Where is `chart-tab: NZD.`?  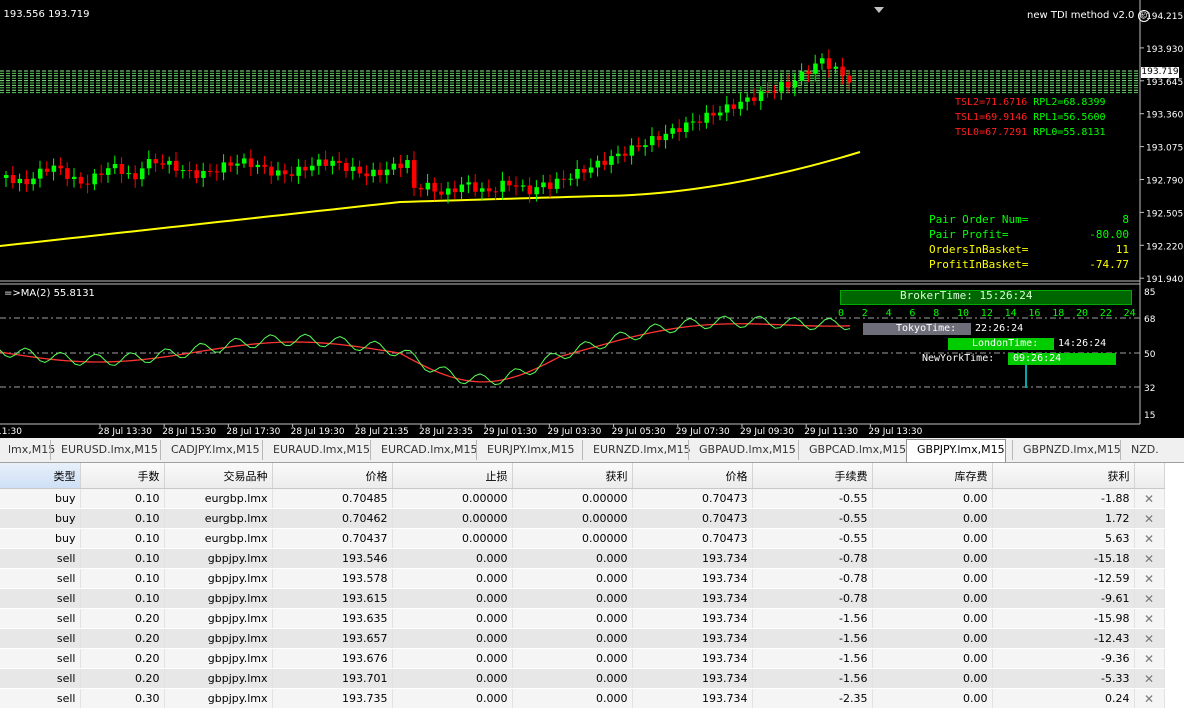 chart-tab: NZD. is located at coordinates (1139, 450).